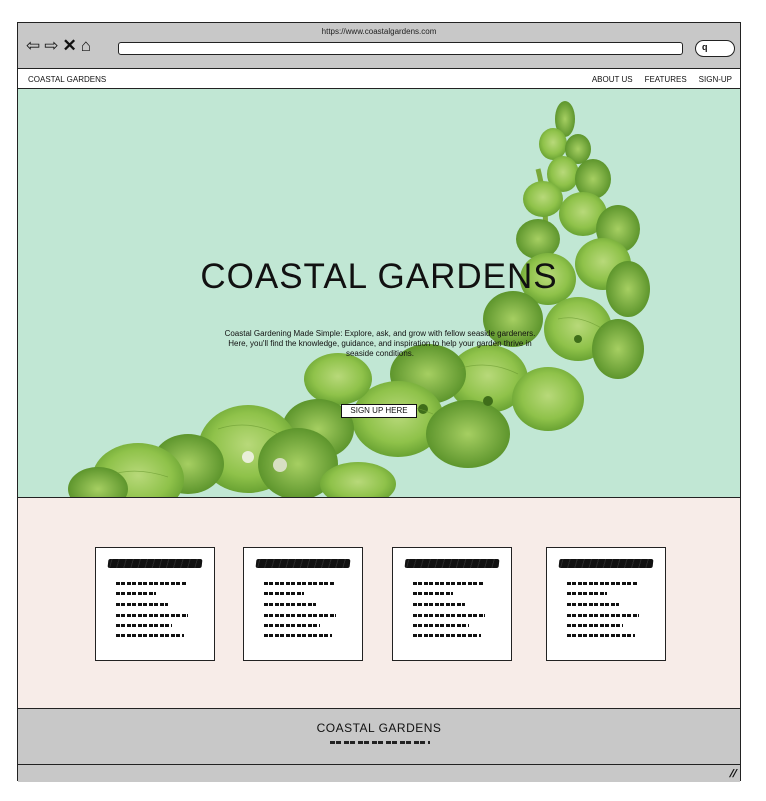  What do you see at coordinates (379, 773) in the screenshot?
I see `browser-status-bar: //` at bounding box center [379, 773].